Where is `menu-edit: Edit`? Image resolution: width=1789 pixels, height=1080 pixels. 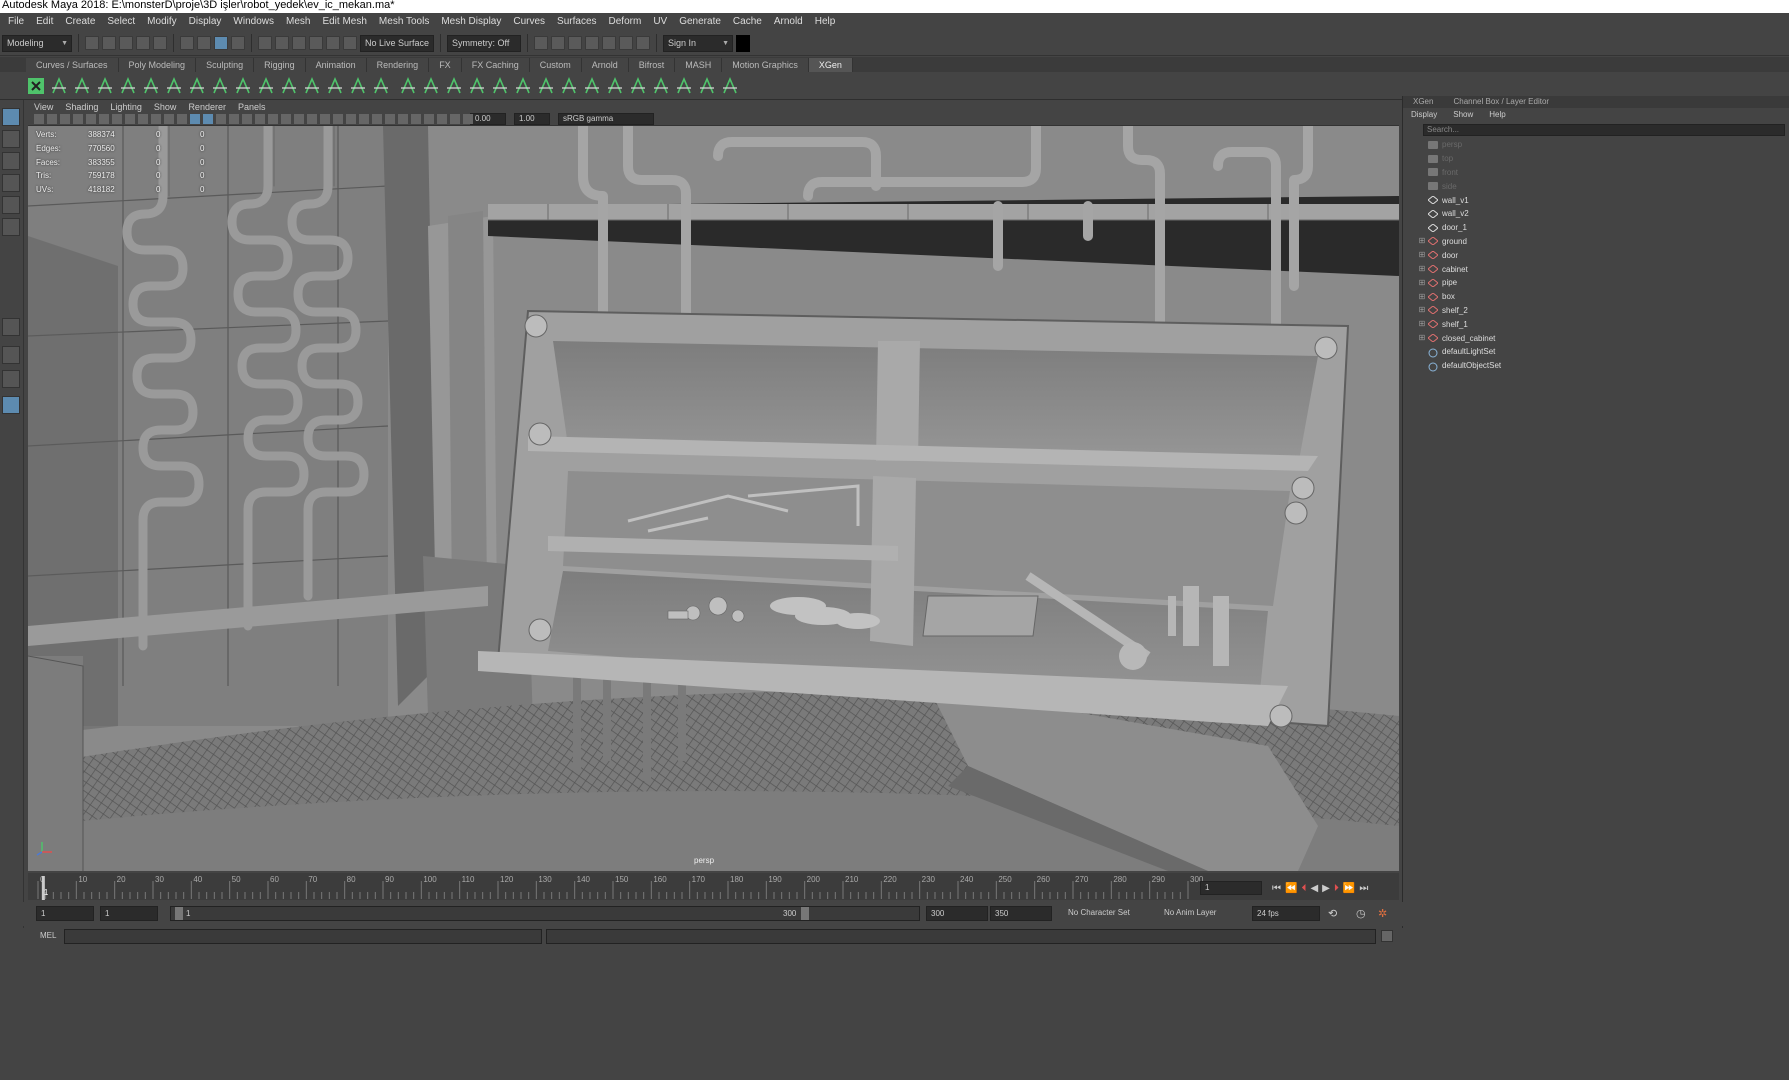 menu-edit: Edit is located at coordinates (44, 21).